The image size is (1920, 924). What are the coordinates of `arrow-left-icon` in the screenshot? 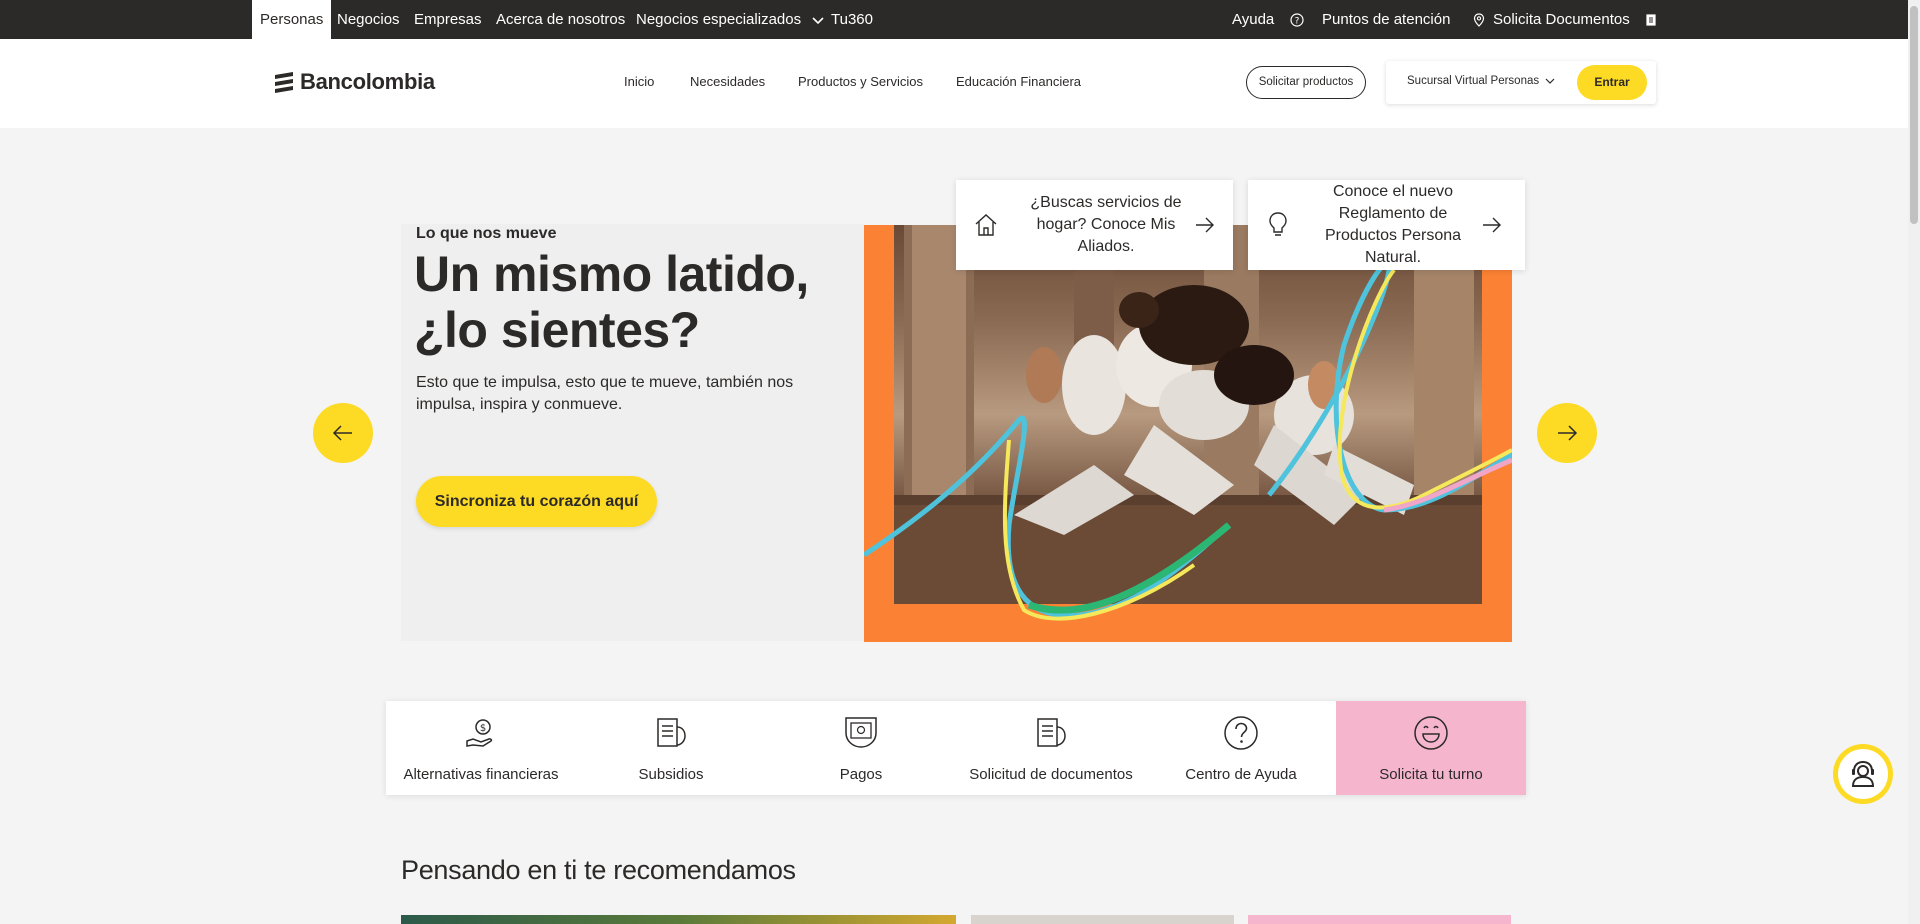 It's located at (342, 433).